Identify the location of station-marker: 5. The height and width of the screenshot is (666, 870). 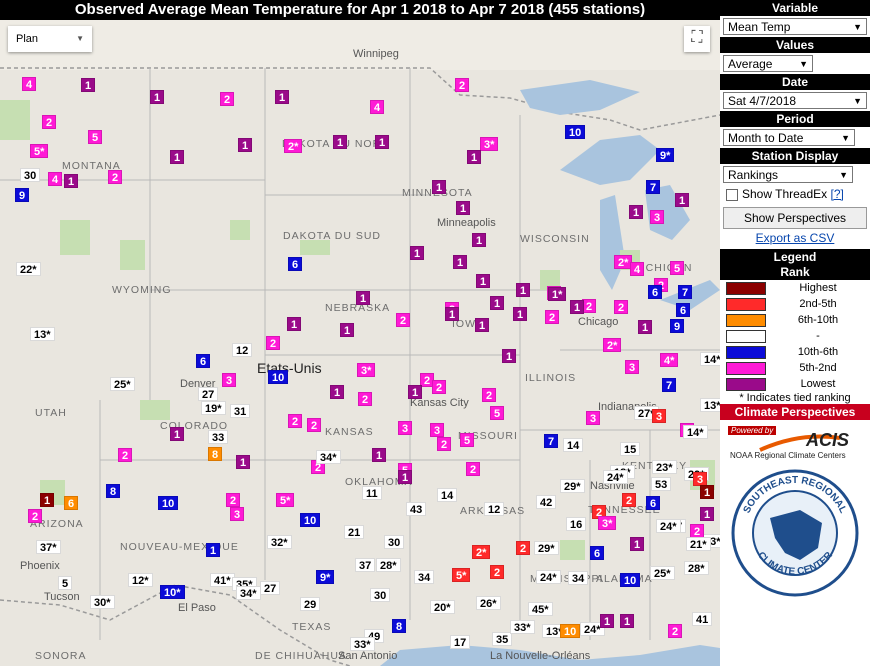
(467, 440).